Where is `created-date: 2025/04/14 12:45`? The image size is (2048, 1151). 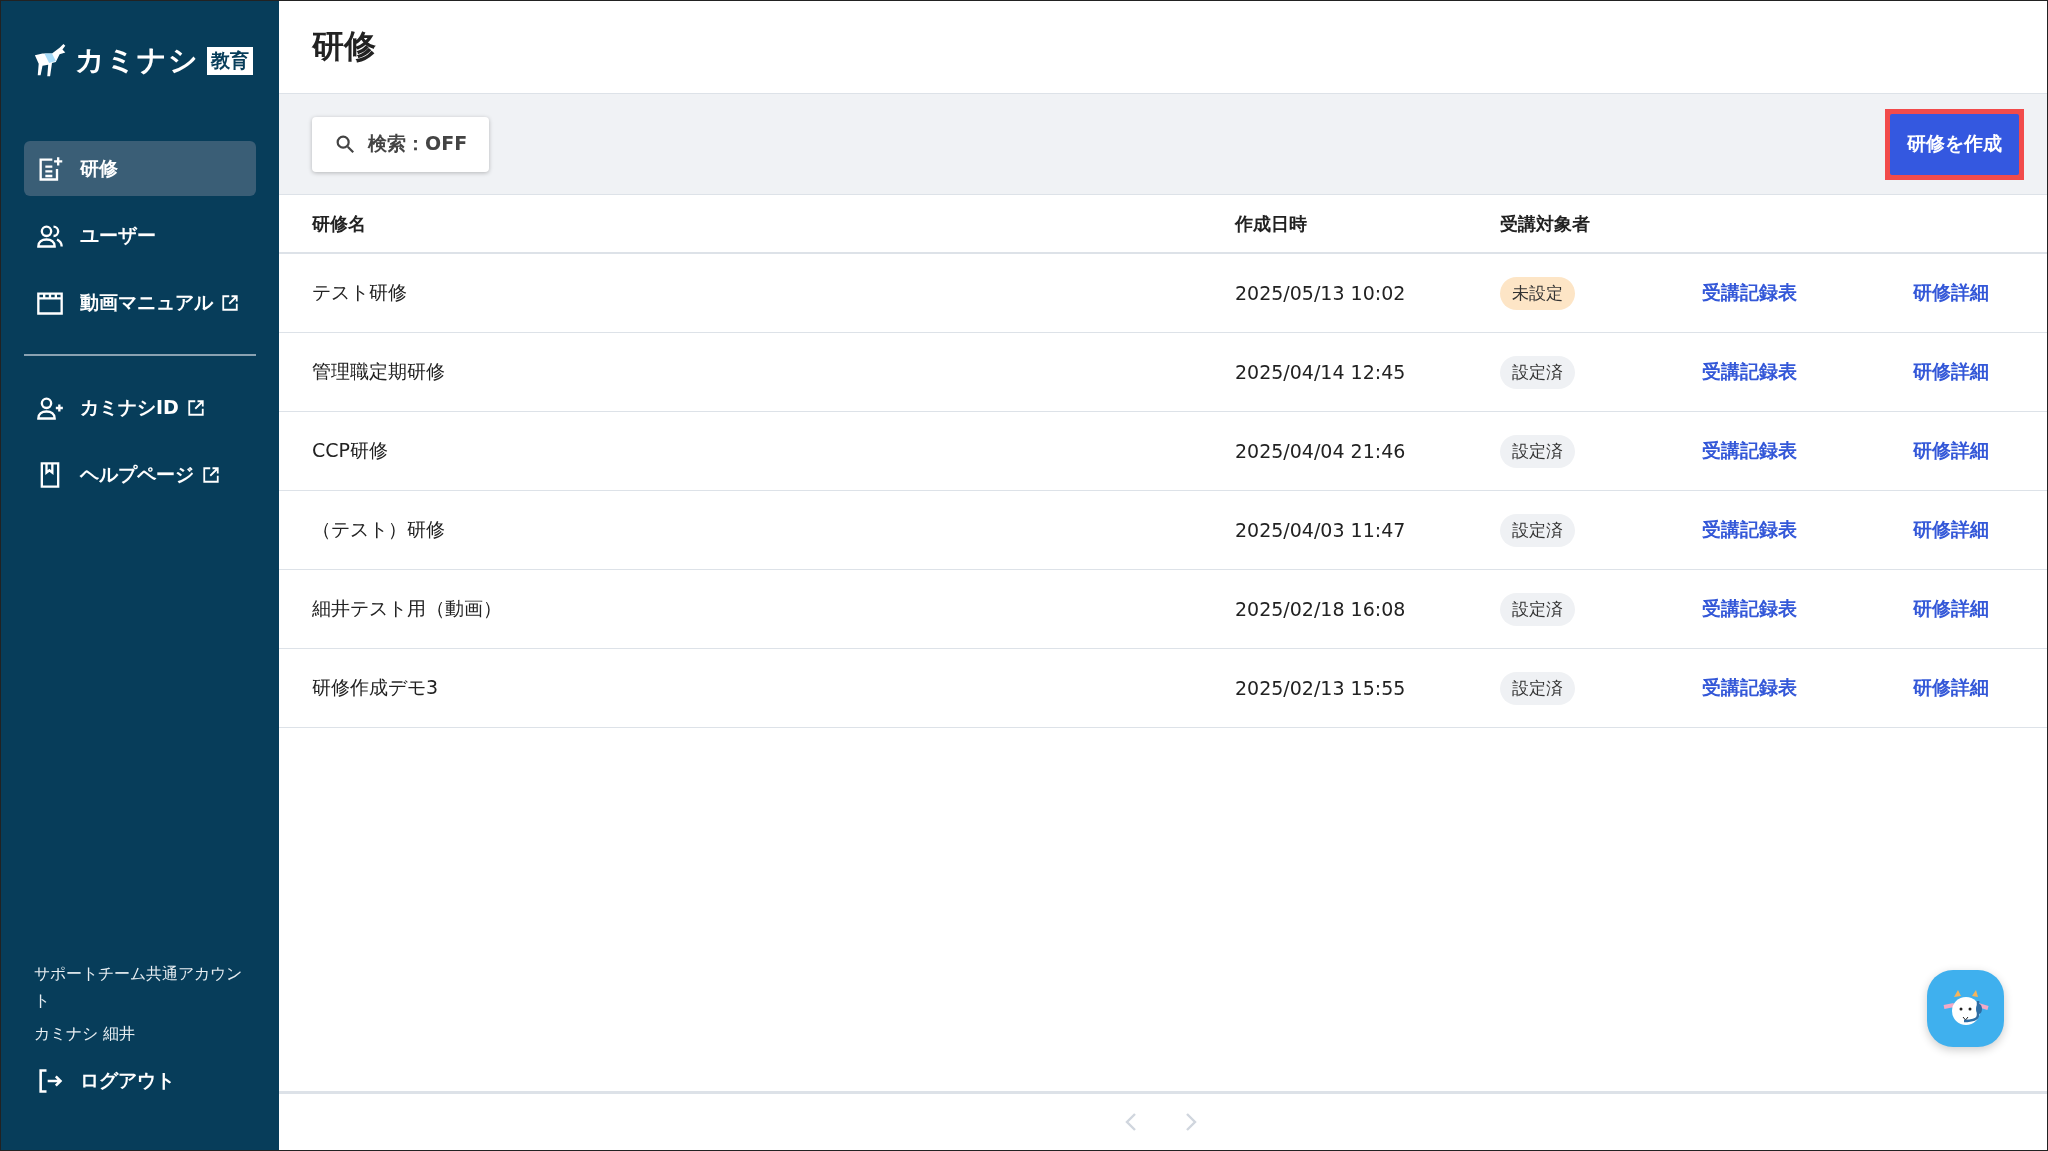 created-date: 2025/04/14 12:45 is located at coordinates (1320, 372).